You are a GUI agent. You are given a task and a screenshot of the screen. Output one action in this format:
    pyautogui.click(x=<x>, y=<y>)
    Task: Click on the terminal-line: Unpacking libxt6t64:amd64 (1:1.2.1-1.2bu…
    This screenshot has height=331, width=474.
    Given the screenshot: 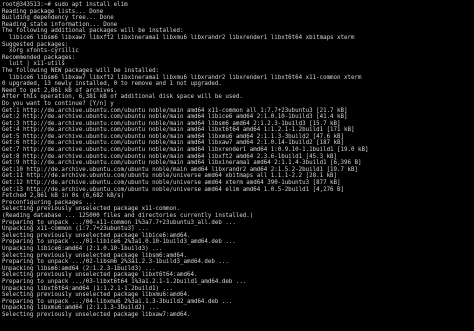 What is the action you would take?
    pyautogui.click(x=88, y=288)
    